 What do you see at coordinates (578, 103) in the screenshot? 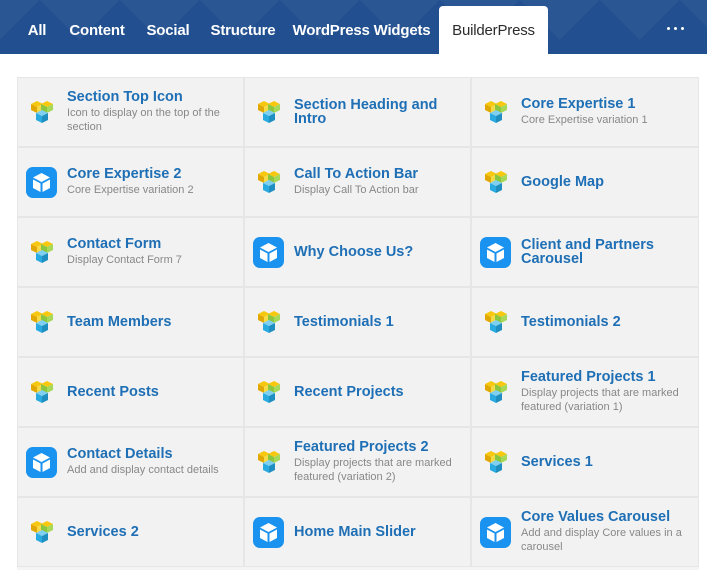
I see `element-title: Core Expertise 1` at bounding box center [578, 103].